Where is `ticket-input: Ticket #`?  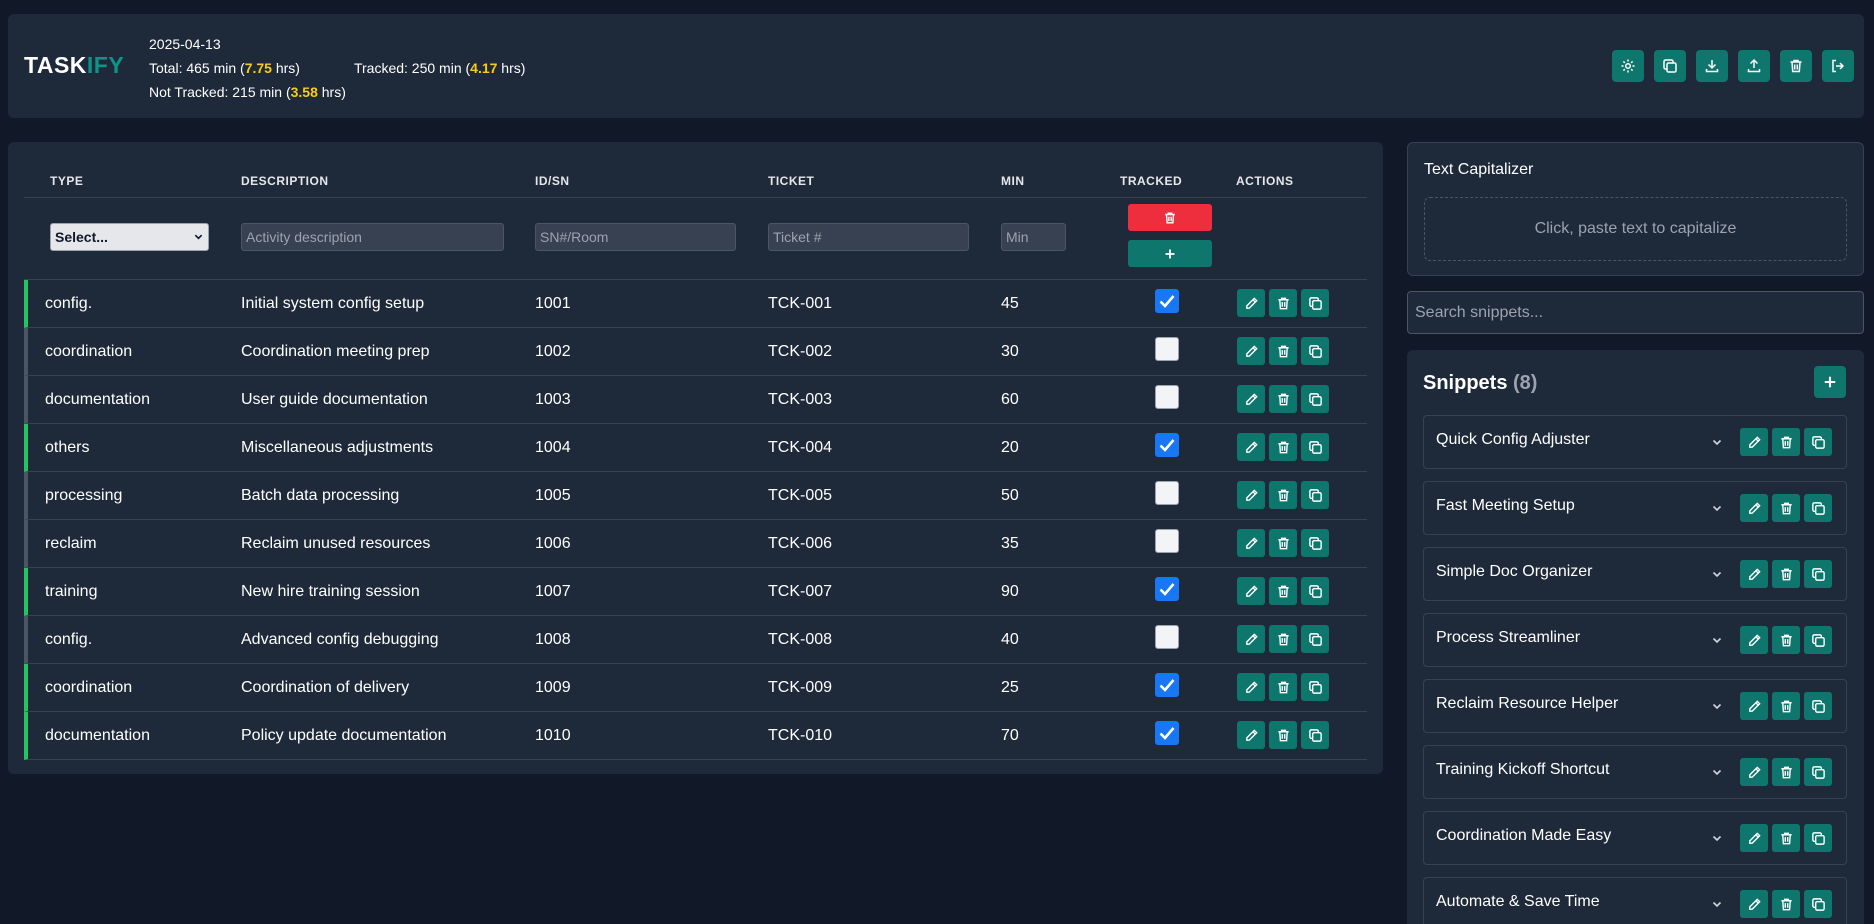
ticket-input: Ticket # is located at coordinates (868, 237).